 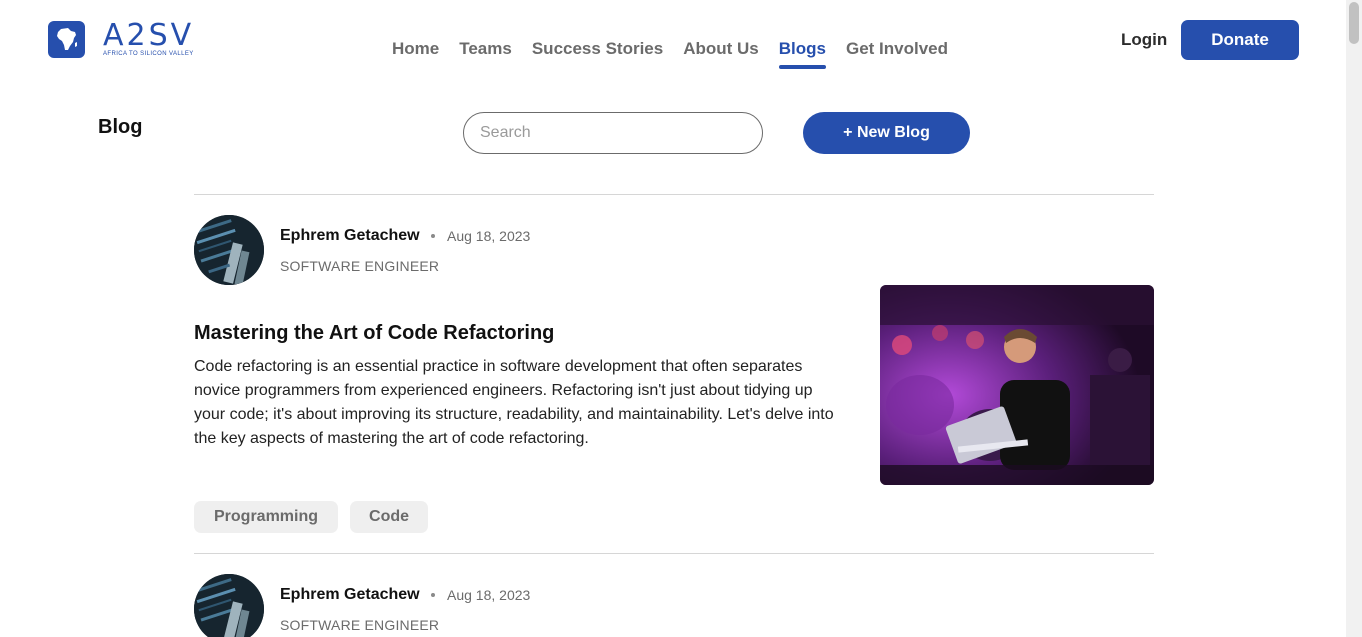 I want to click on tag-chip: Programming, so click(x=266, y=517).